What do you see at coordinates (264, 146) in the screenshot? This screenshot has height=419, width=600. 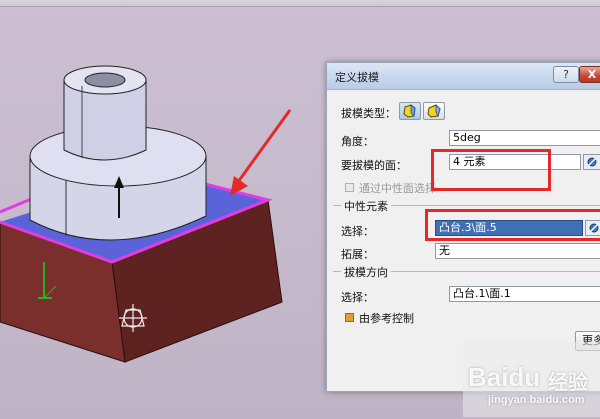 I see `annotation-arrow` at bounding box center [264, 146].